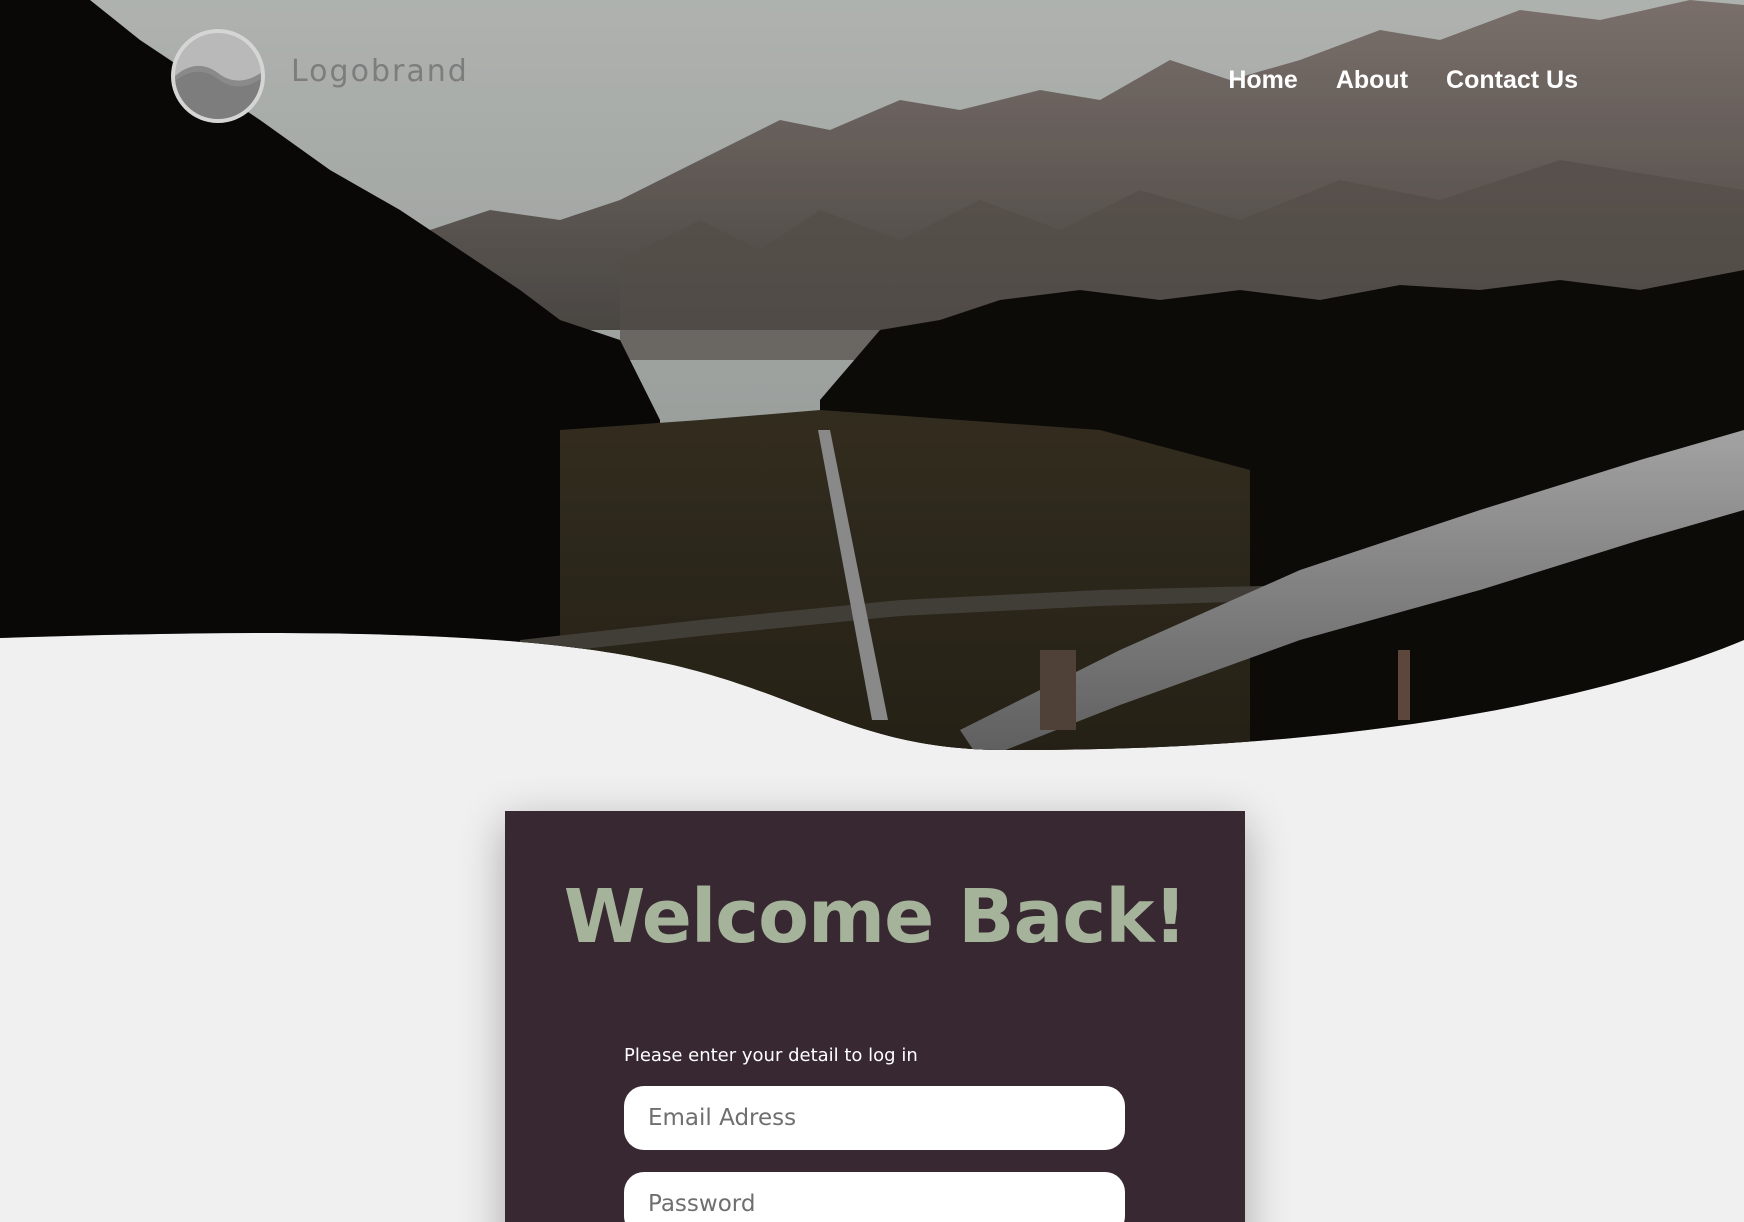  I want to click on logo-icon, so click(218, 76).